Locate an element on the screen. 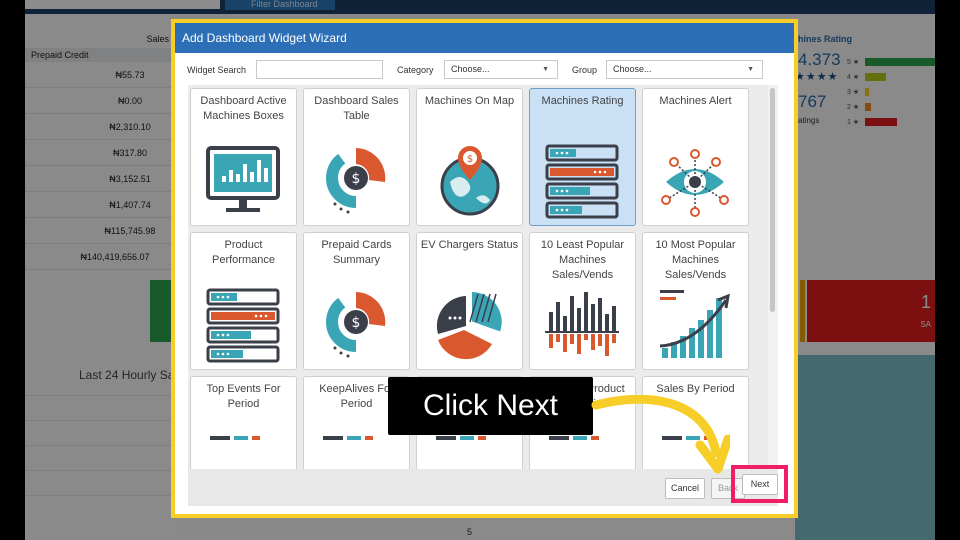  bar-updown-icon is located at coordinates (582, 324).